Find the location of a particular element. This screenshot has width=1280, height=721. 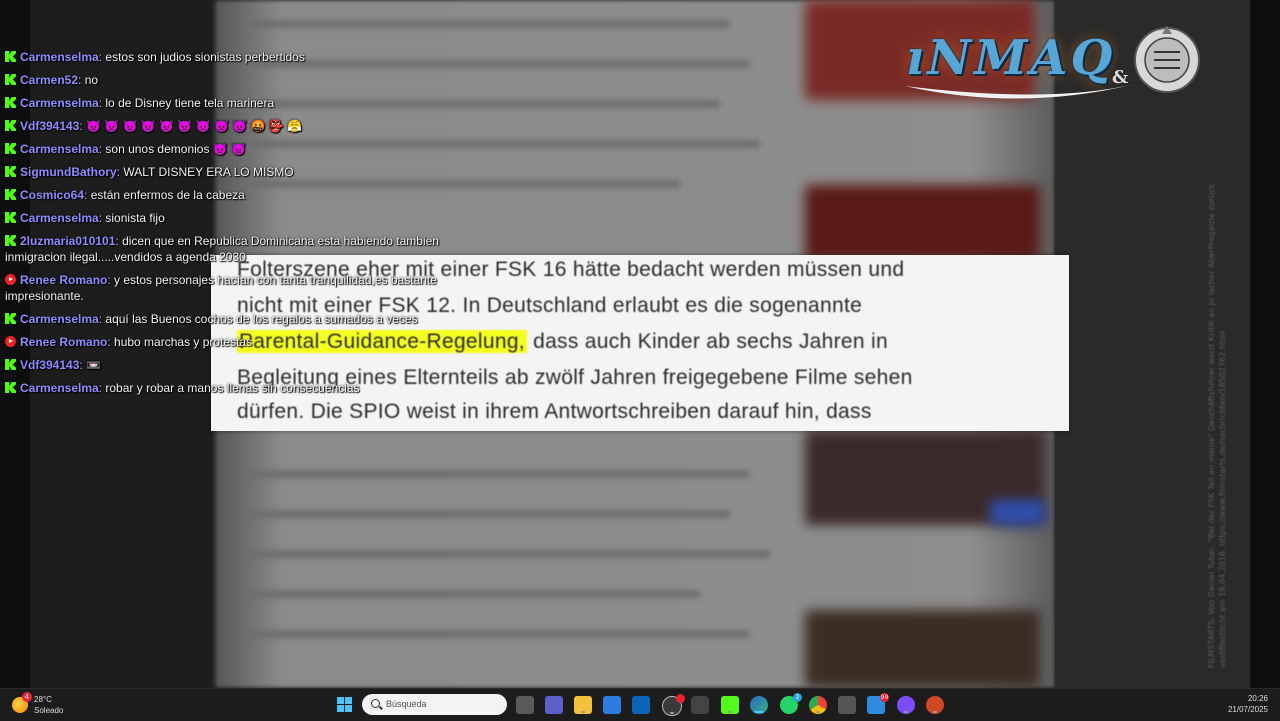

channel-logo: ıNMAQ & is located at coordinates (1055, 67).